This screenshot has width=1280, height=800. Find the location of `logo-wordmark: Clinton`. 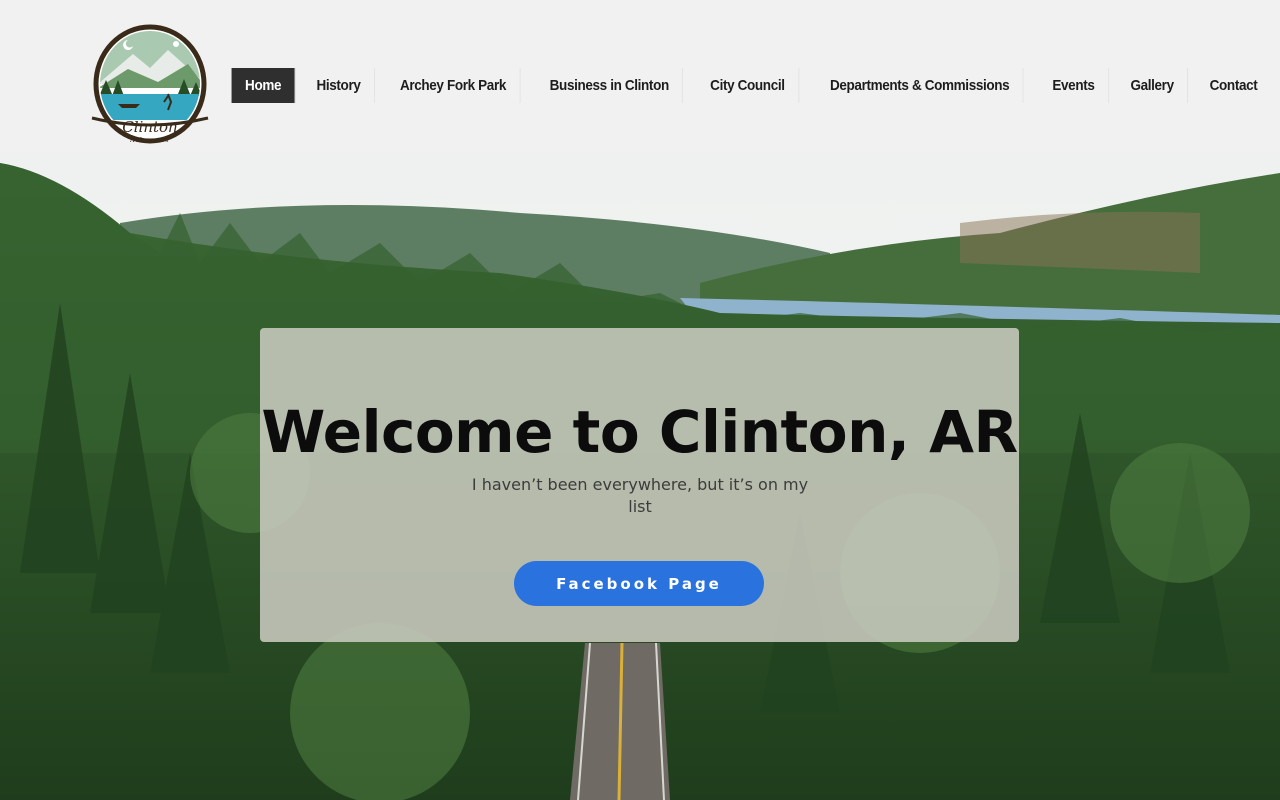

logo-wordmark: Clinton is located at coordinates (149, 127).